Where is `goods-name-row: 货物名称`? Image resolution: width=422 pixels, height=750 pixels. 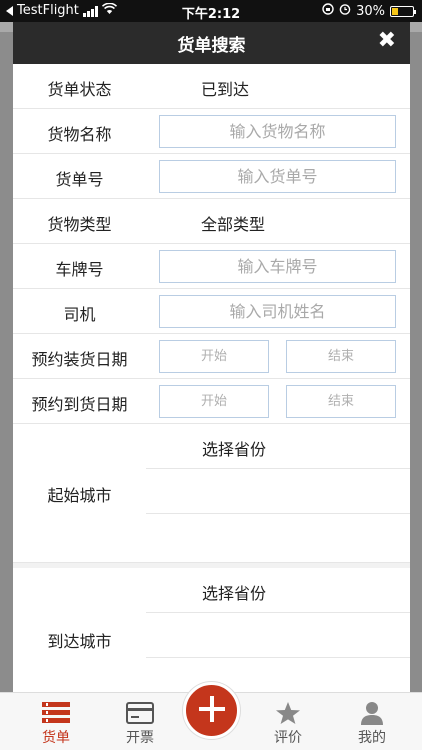
goods-name-row: 货物名称 is located at coordinates (211, 131).